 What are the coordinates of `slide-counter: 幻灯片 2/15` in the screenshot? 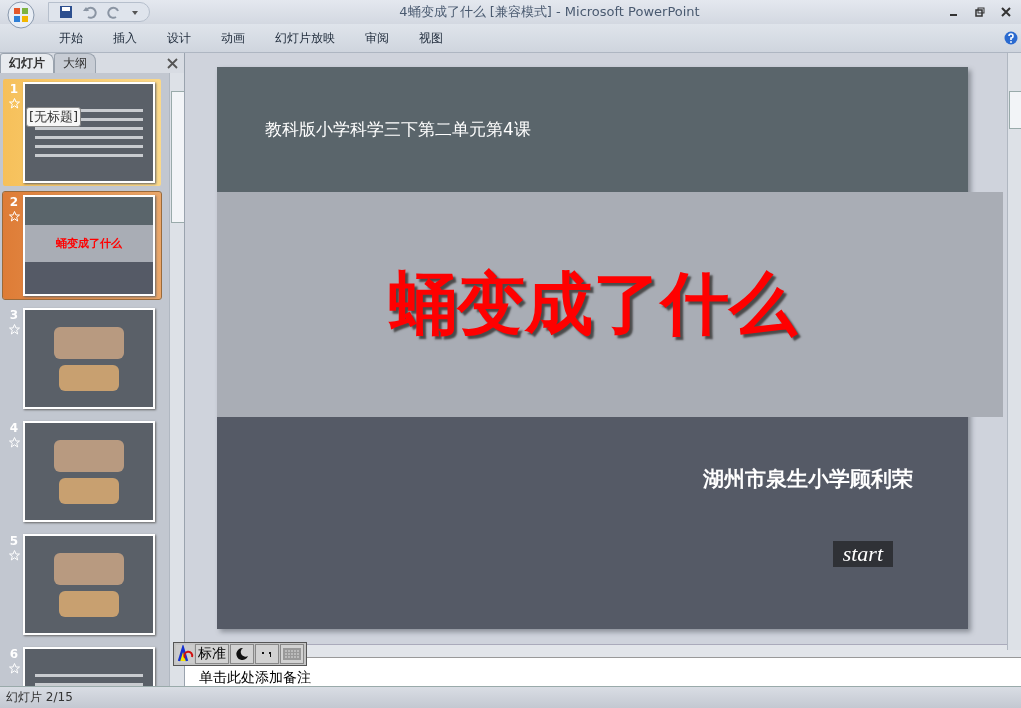 It's located at (39, 697).